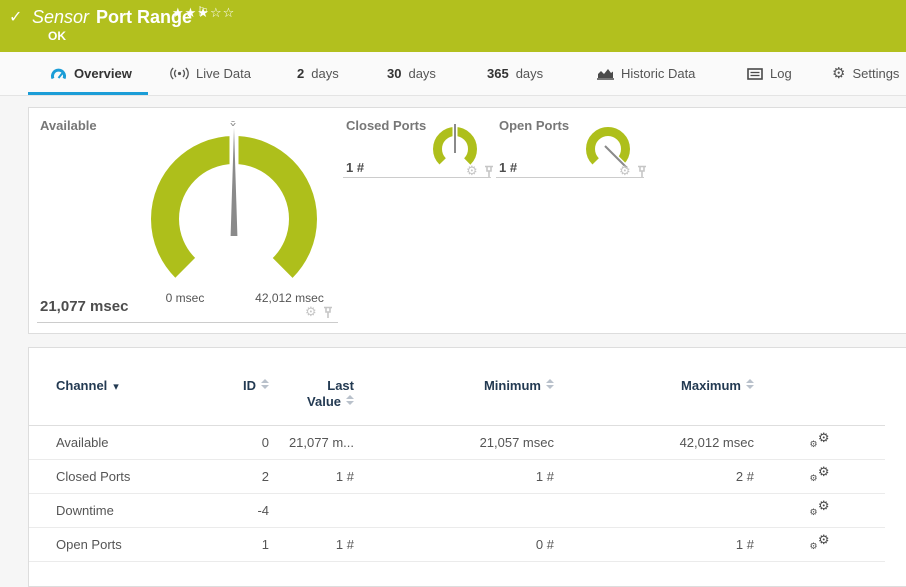 This screenshot has height=587, width=906. I want to click on tab-overview-label: Overview, so click(103, 73).